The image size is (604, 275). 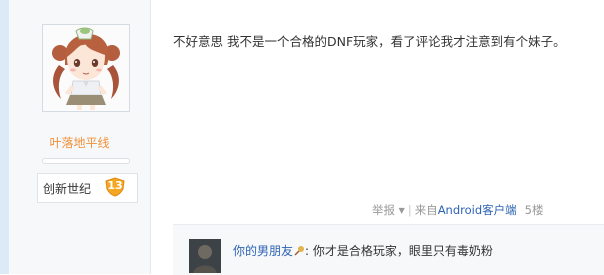 What do you see at coordinates (67, 189) in the screenshot?
I see `badge-name: 创新世纪` at bounding box center [67, 189].